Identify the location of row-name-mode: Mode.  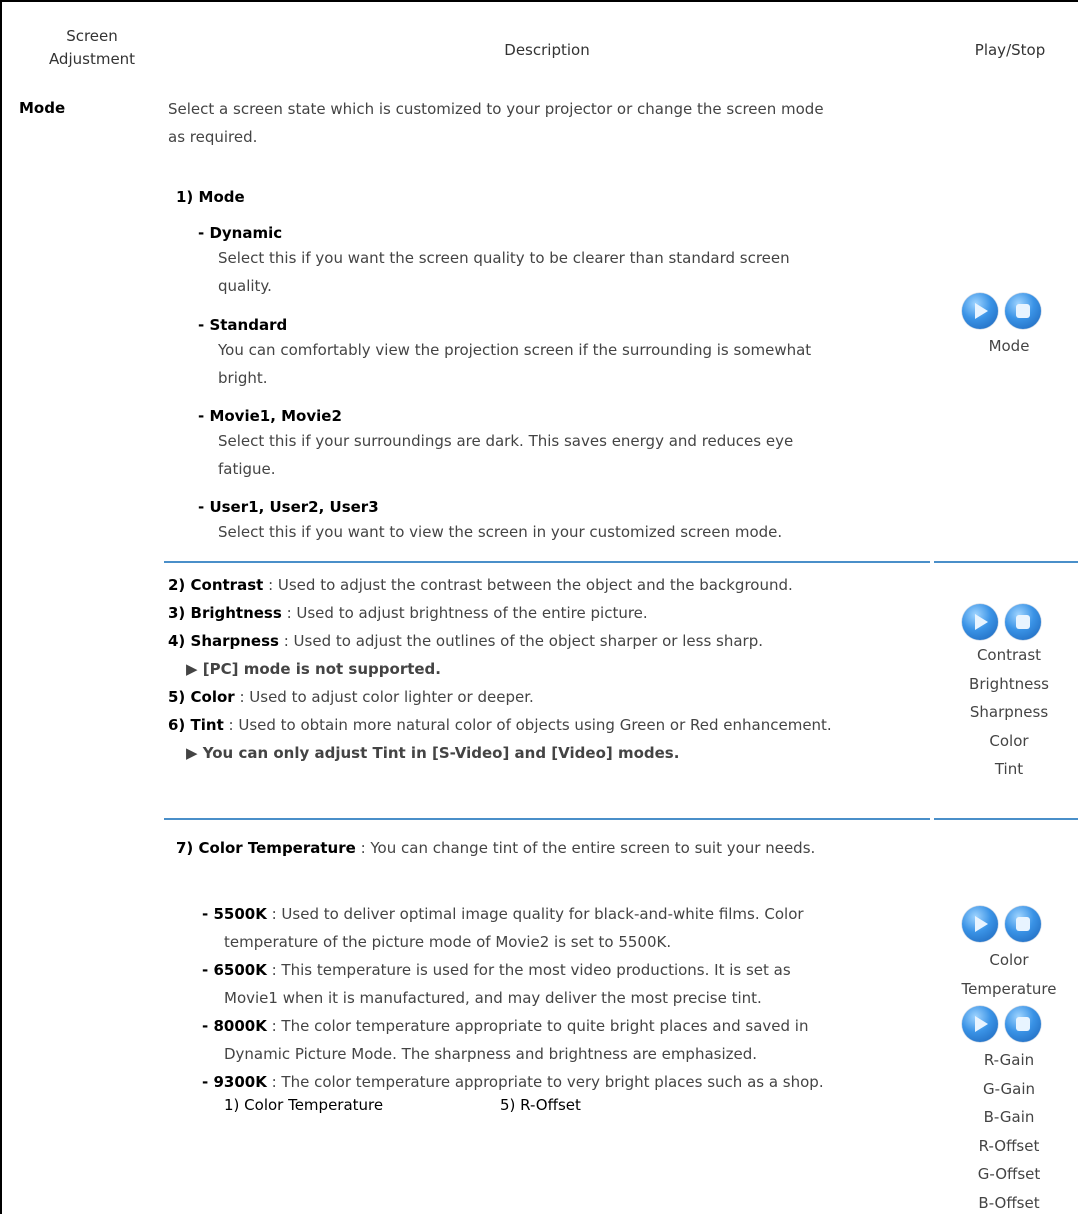
(42, 108).